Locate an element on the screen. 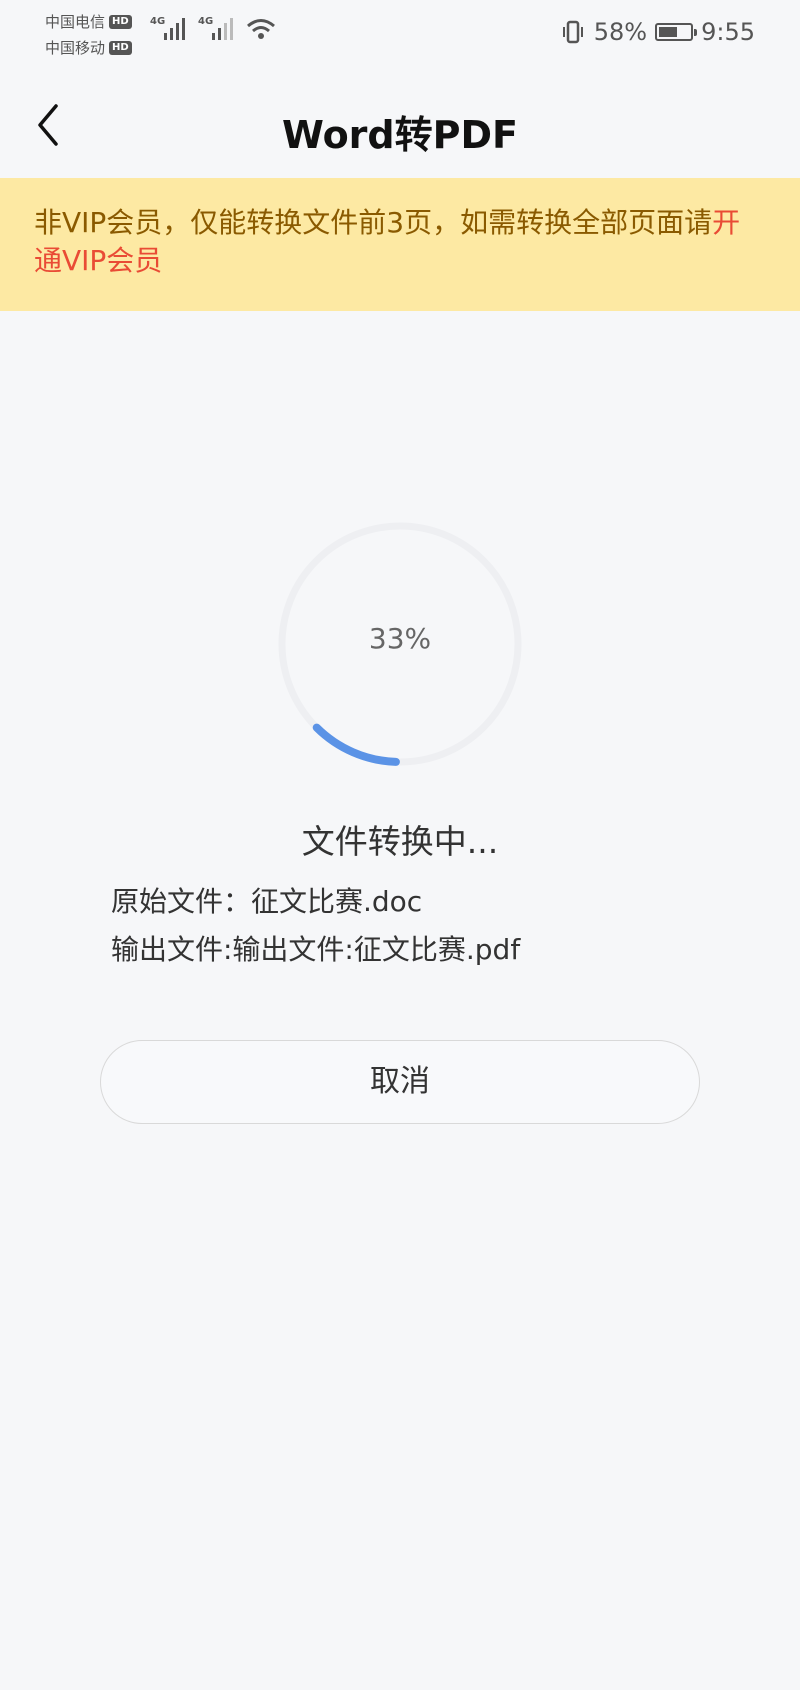  hd-badge-1: HD is located at coordinates (120, 21).